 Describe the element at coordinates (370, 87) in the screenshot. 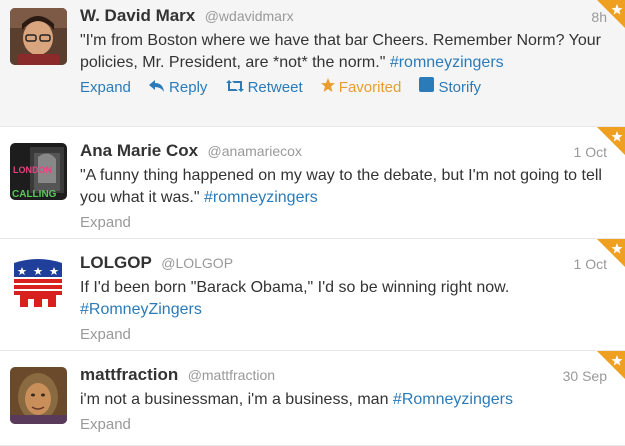

I see `favorite-label: Favorited` at that location.